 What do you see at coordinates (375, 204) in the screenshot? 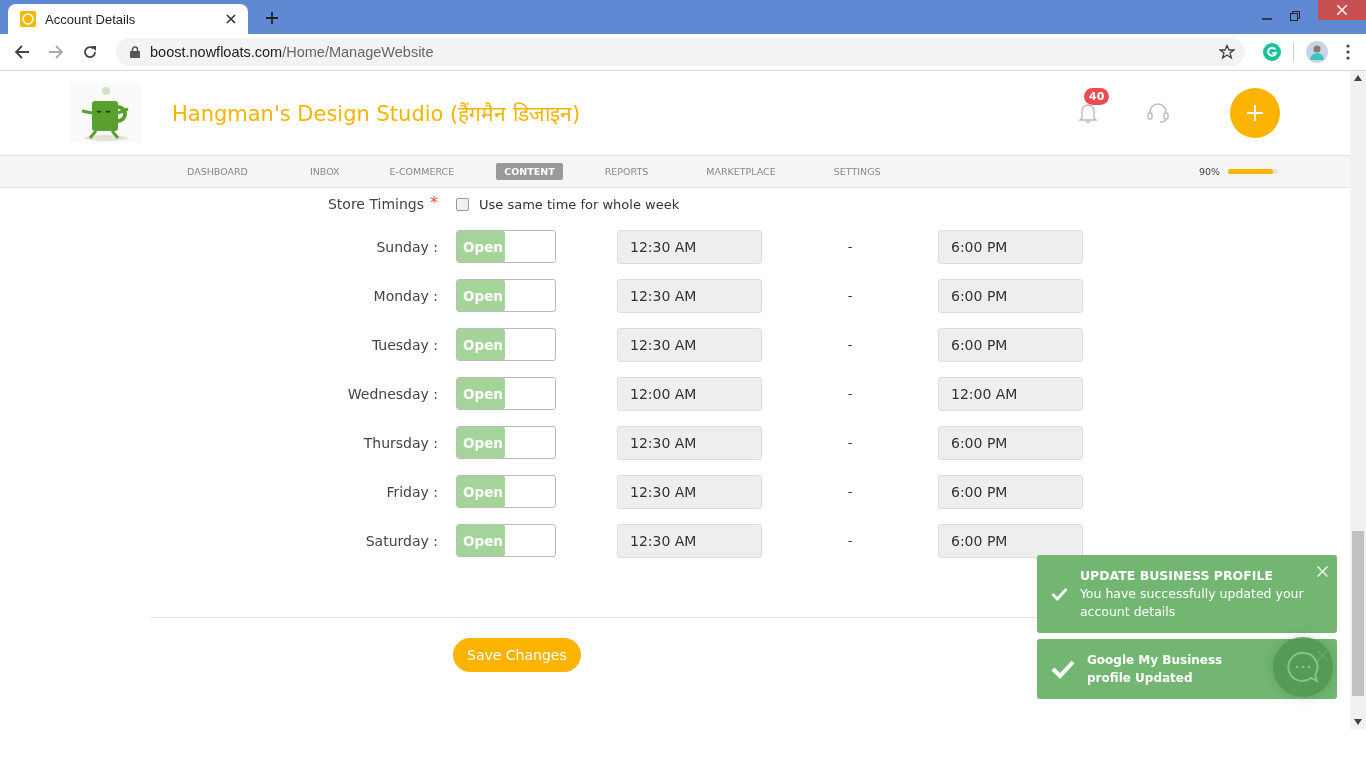
I see `field-label: Store Timings` at bounding box center [375, 204].